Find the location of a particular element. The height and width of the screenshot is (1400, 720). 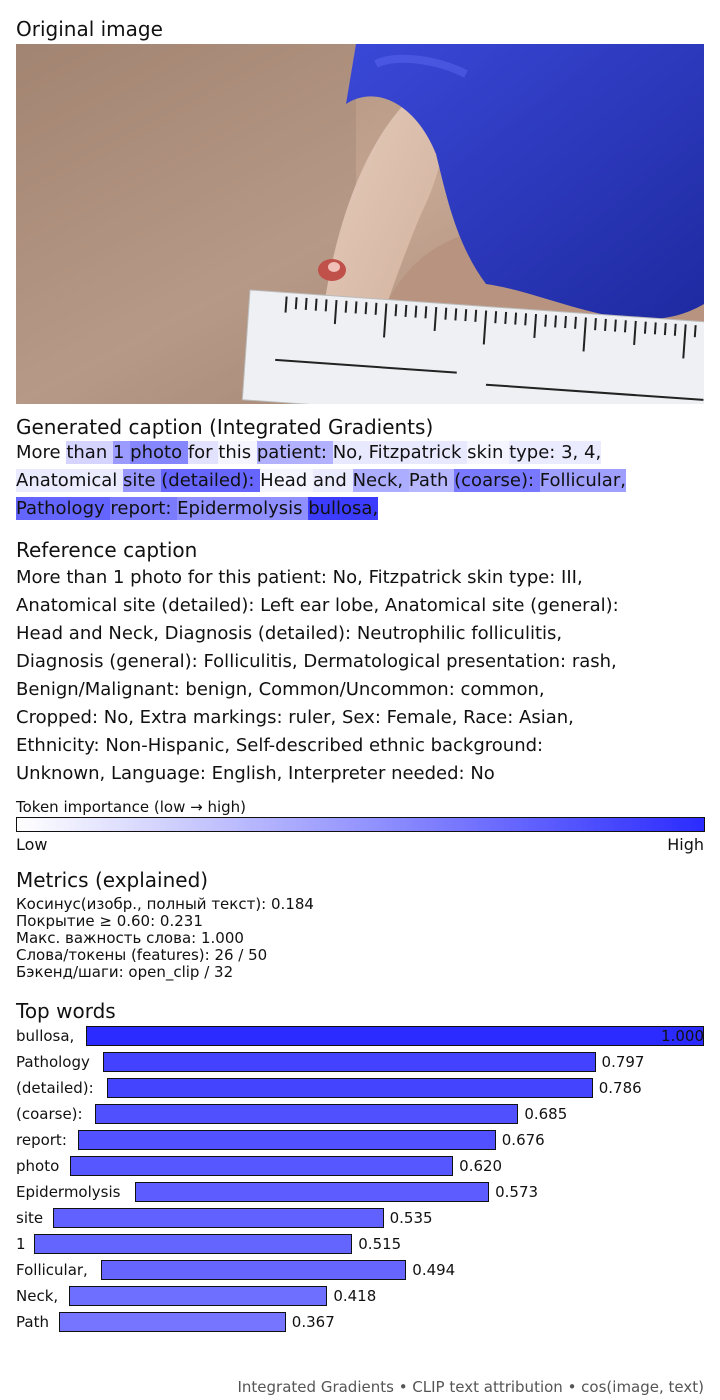

reference-caption-title: Reference caption is located at coordinates (107, 550).